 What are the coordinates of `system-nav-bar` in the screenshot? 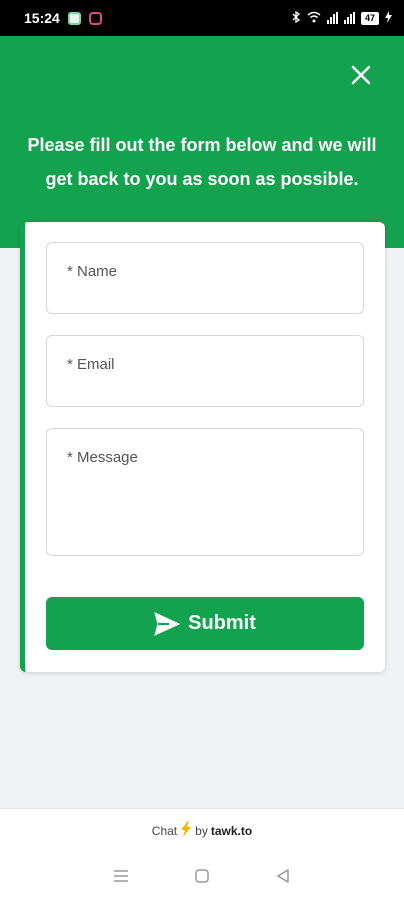 It's located at (202, 876).